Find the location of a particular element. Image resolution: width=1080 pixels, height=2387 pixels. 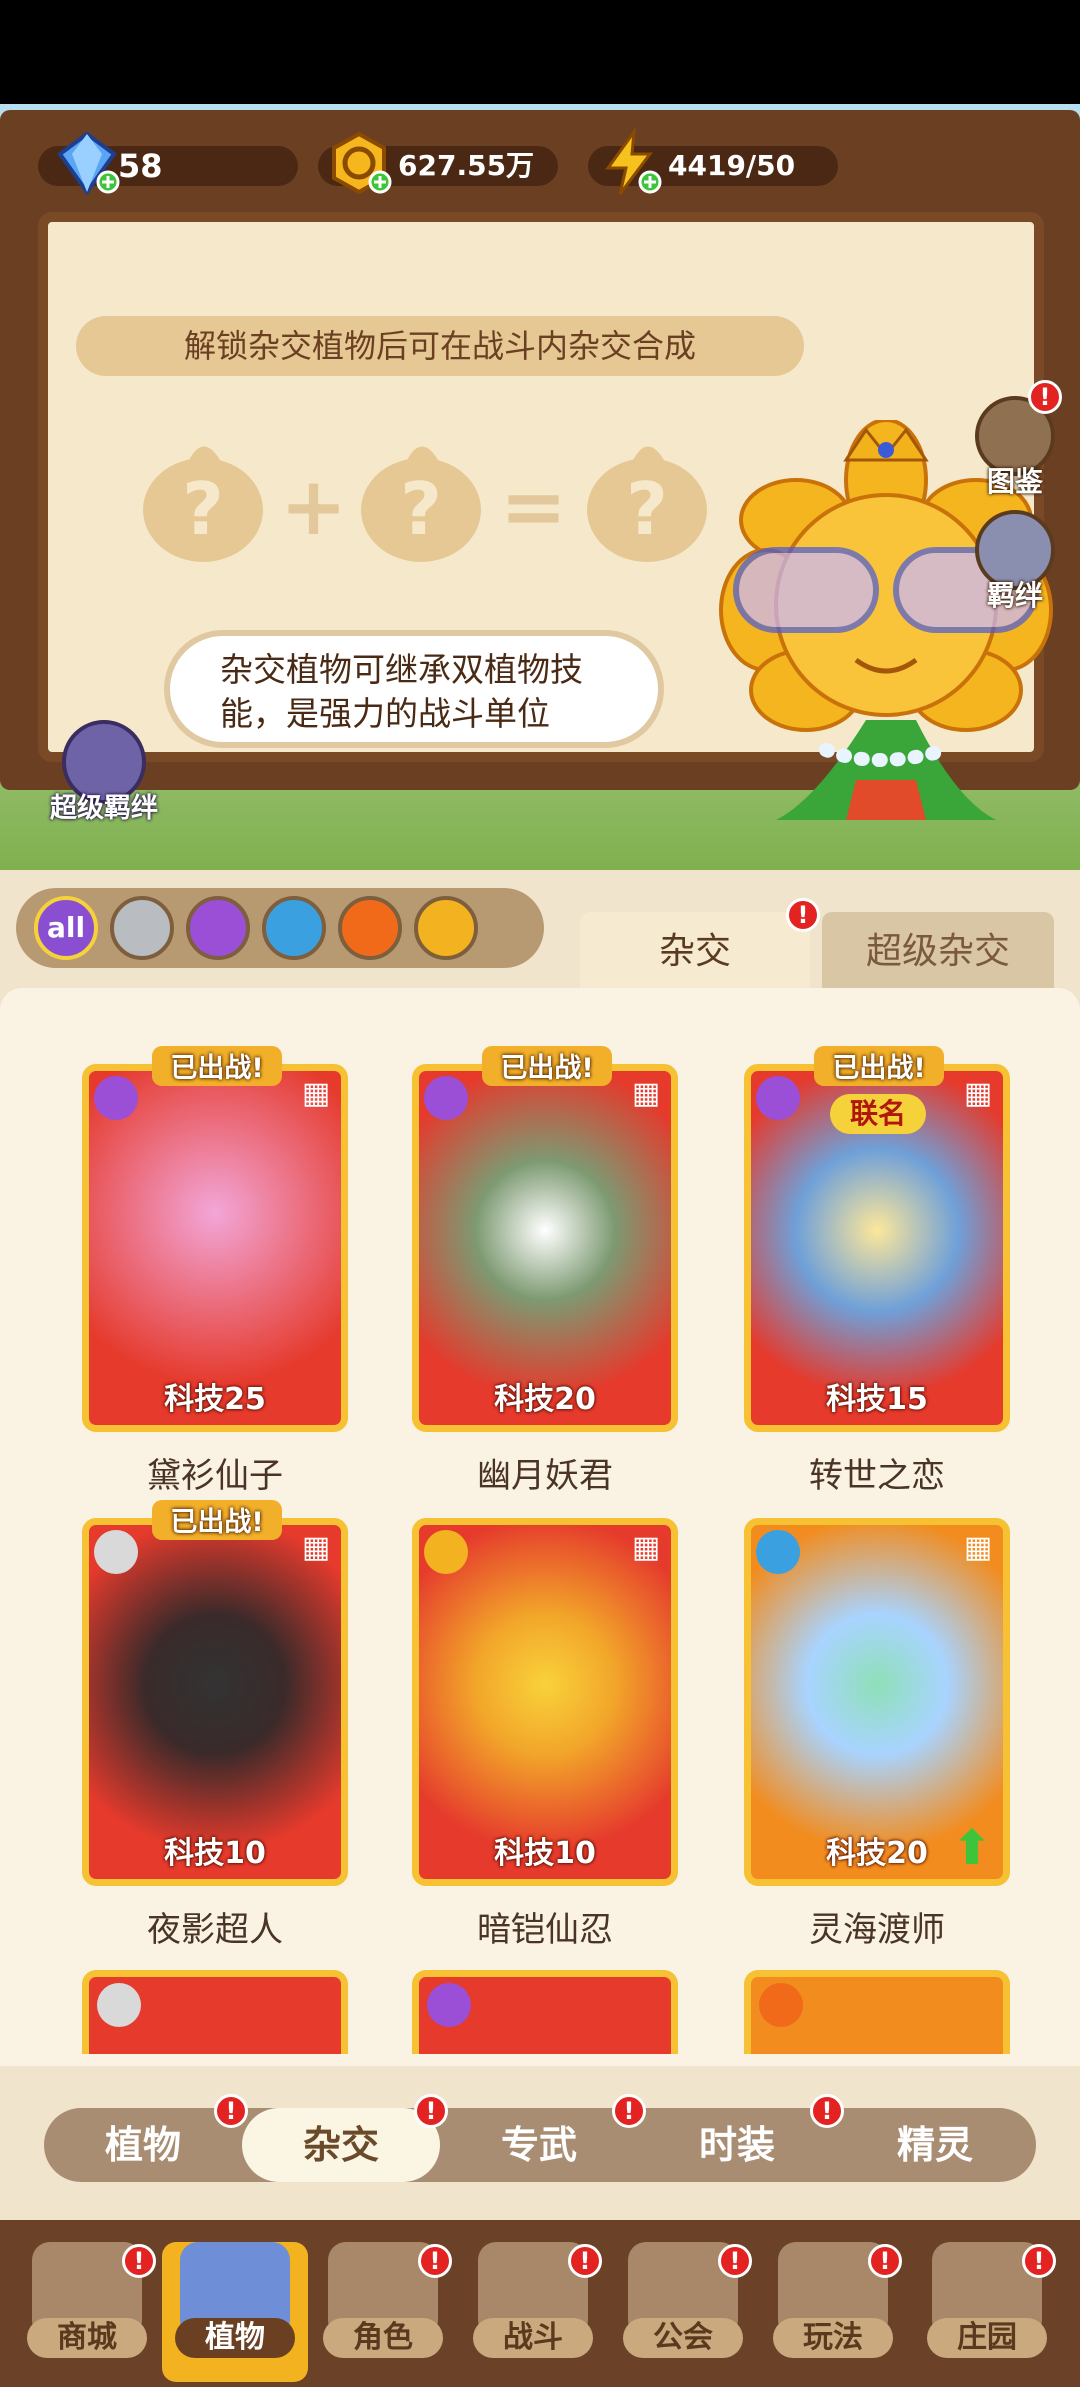

tab-super-hybrid: 超级杂交 is located at coordinates (938, 952).